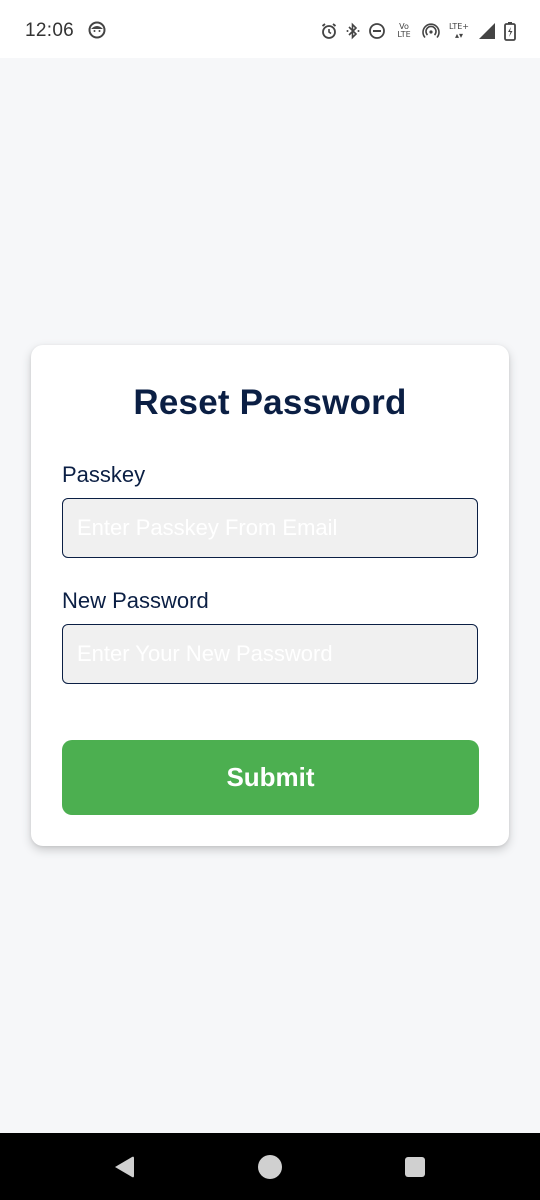 The height and width of the screenshot is (1200, 540). Describe the element at coordinates (270, 654) in the screenshot. I see `new-password-input` at that location.